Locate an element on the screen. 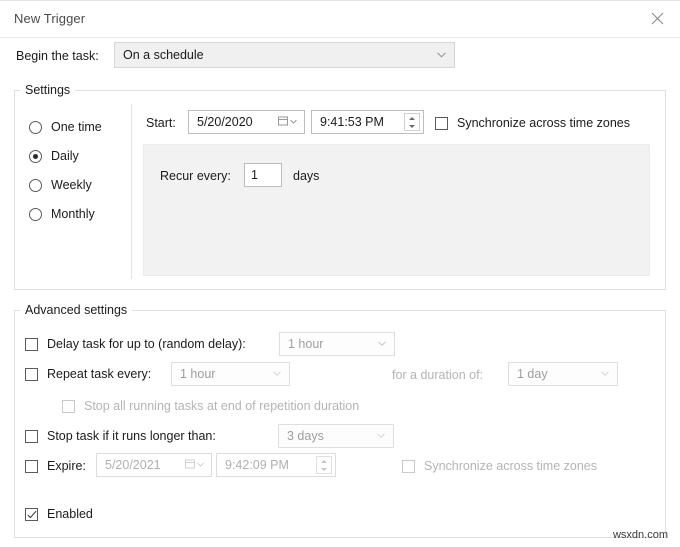 This screenshot has height=547, width=680. begin-task-value: On a schedule is located at coordinates (163, 55).